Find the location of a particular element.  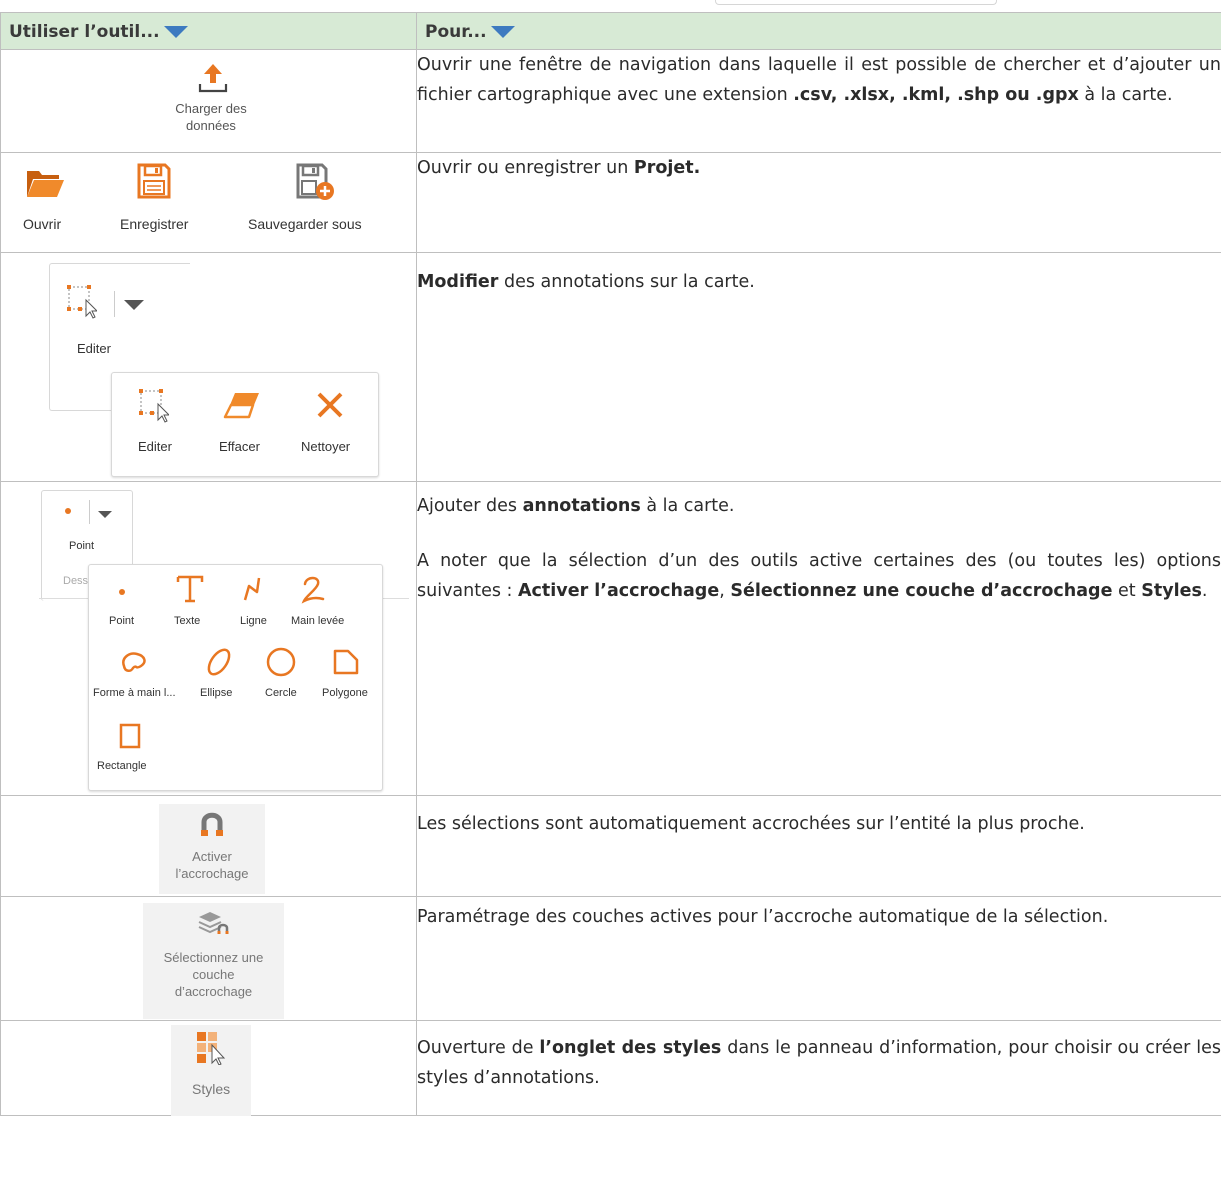

draw-note-c: , is located at coordinates (725, 591).